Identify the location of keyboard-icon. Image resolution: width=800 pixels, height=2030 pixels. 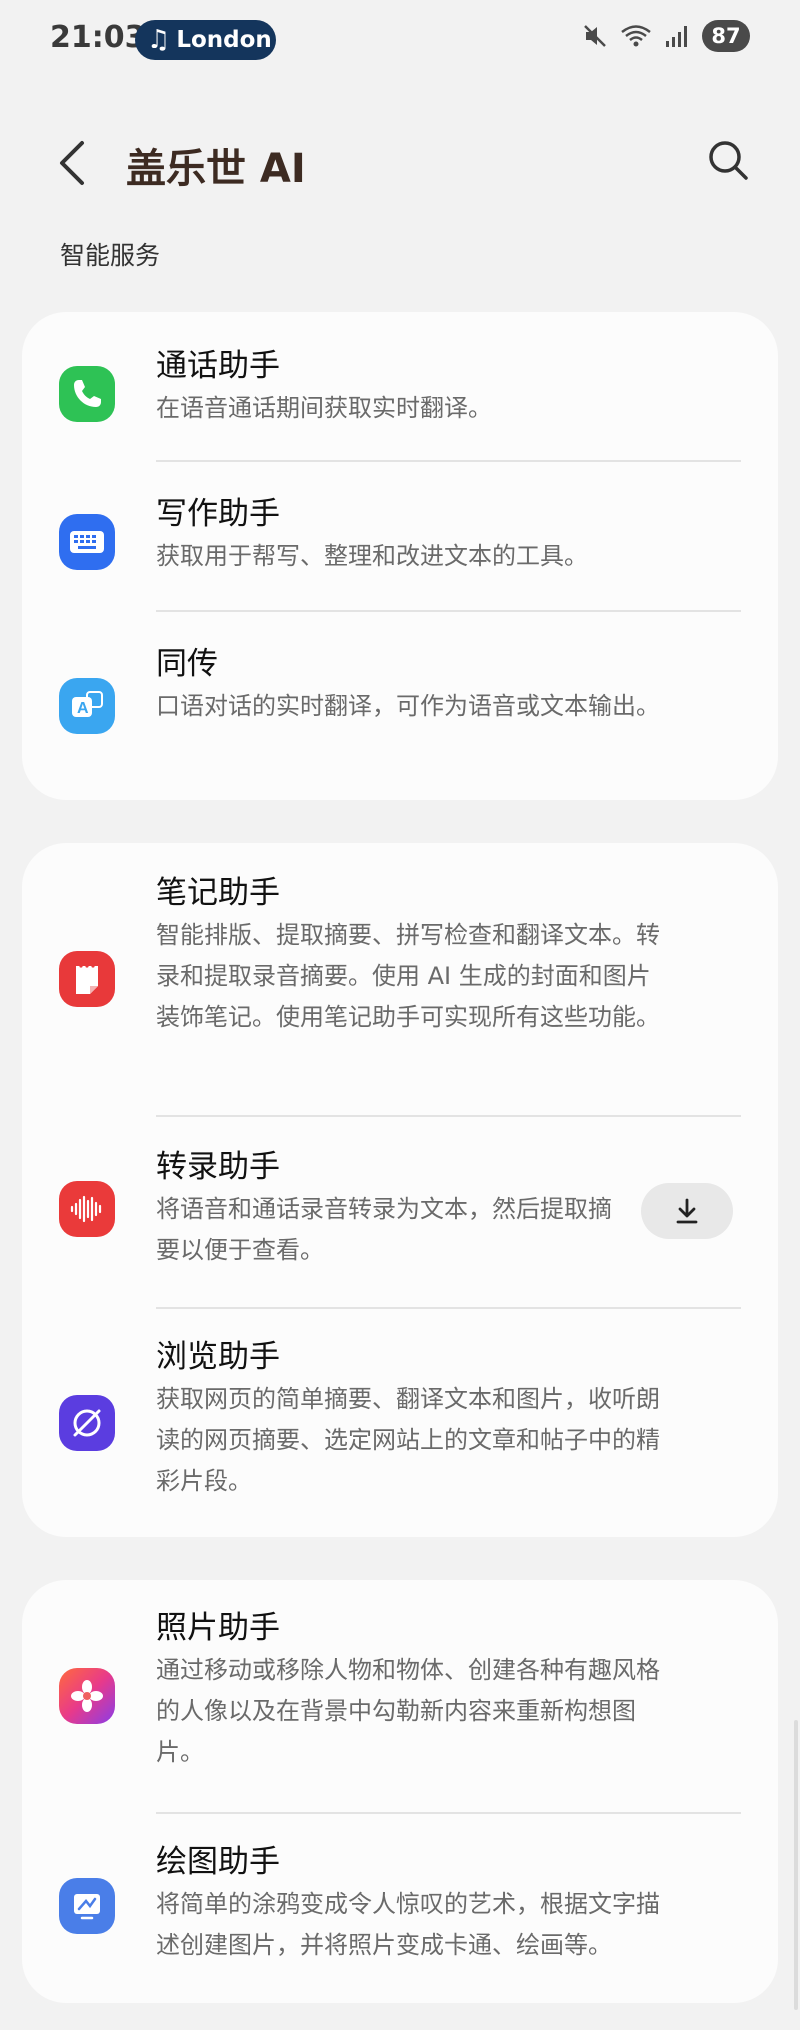
(87, 542).